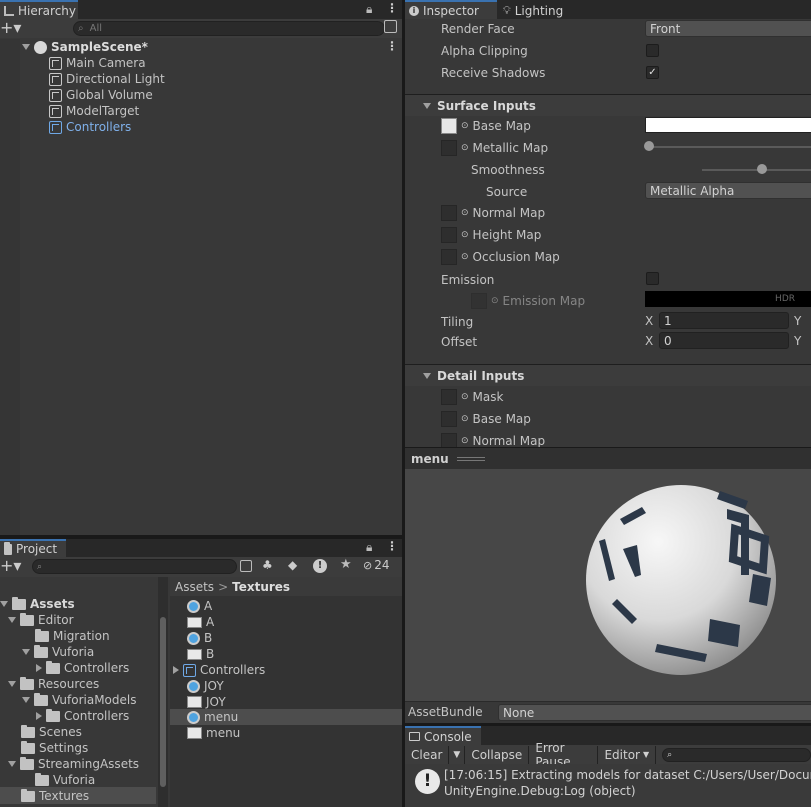 Image resolution: width=811 pixels, height=807 pixels. Describe the element at coordinates (627, 754) in the screenshot. I see `editor-dropdown: Editor ▼` at that location.